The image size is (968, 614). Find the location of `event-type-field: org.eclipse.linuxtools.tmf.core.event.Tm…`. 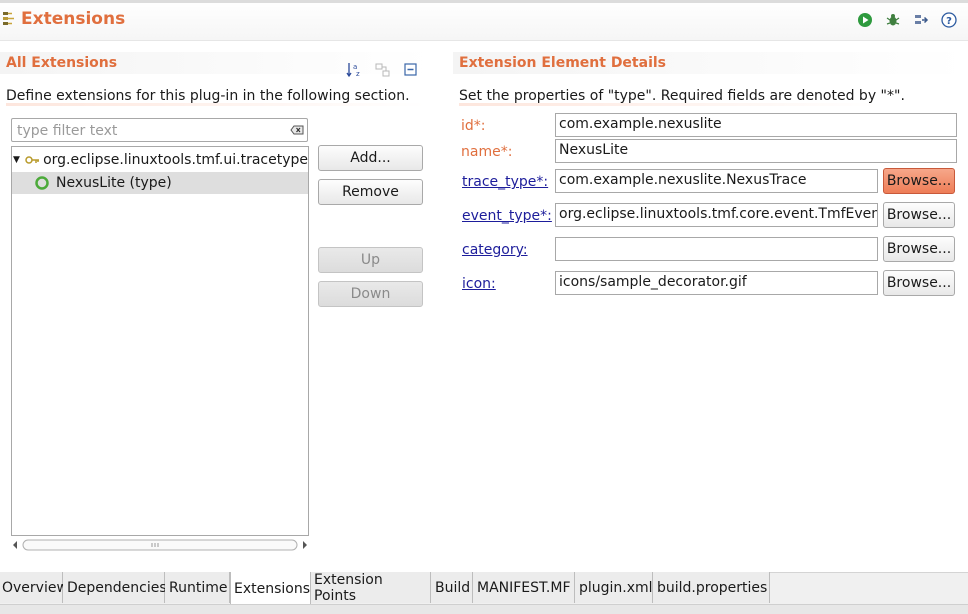

event-type-field: org.eclipse.linuxtools.tmf.core.event.Tm… is located at coordinates (716, 215).